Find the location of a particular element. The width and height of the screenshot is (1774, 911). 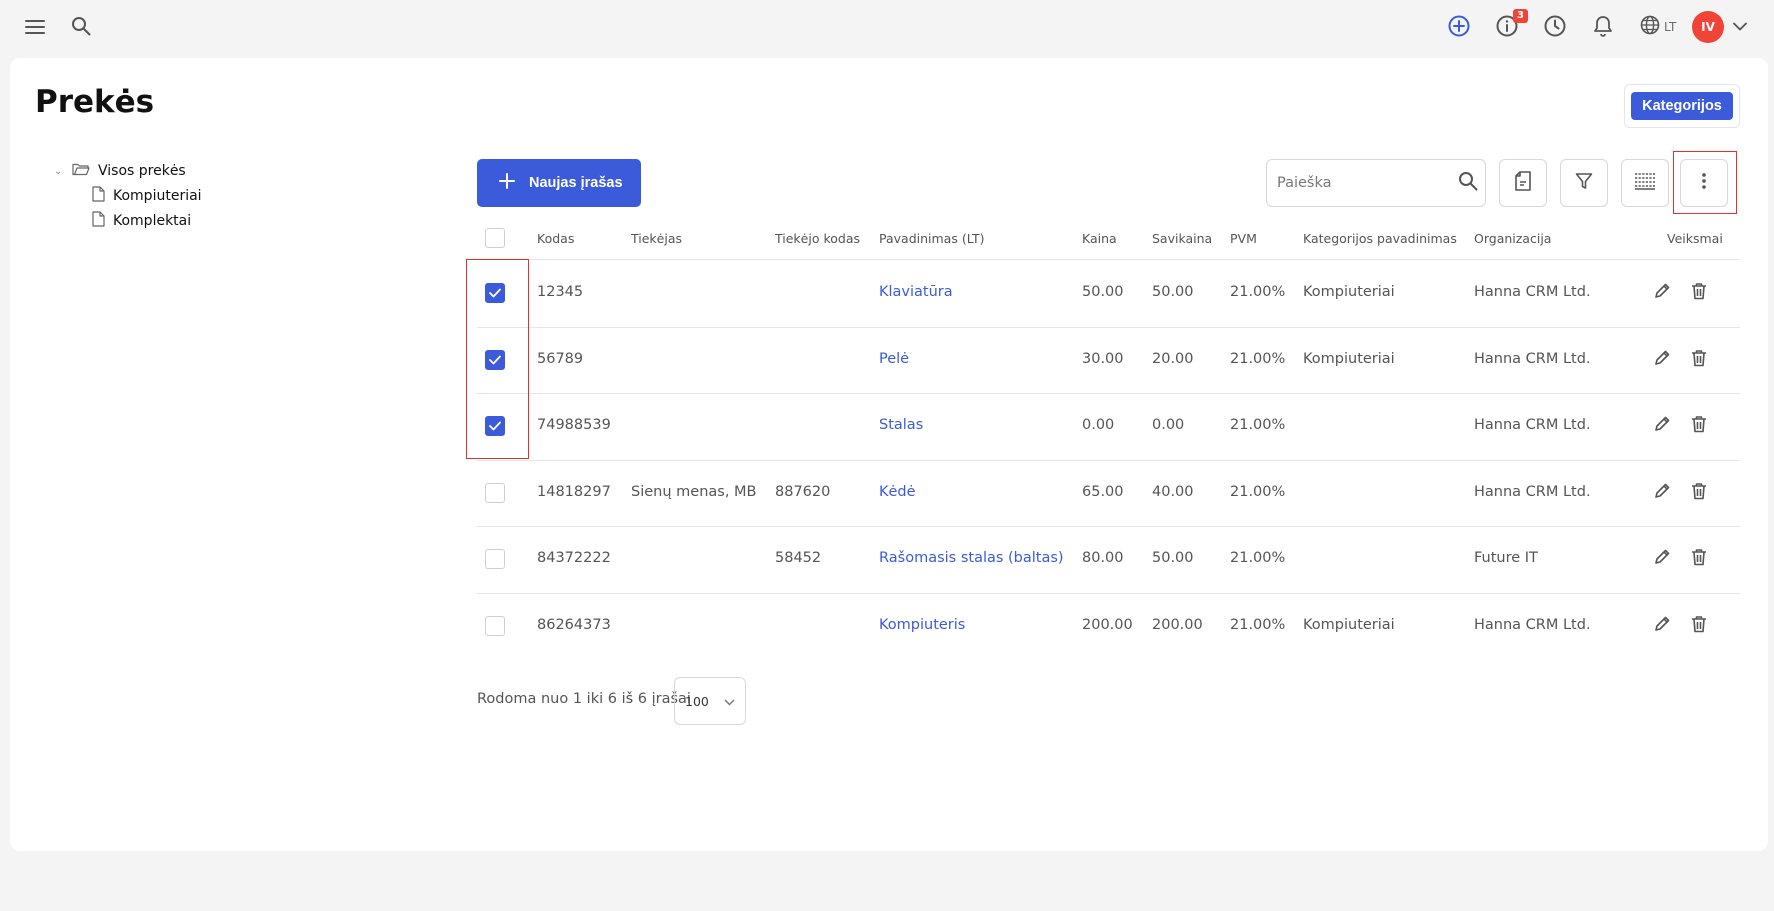

export-button is located at coordinates (1523, 183).